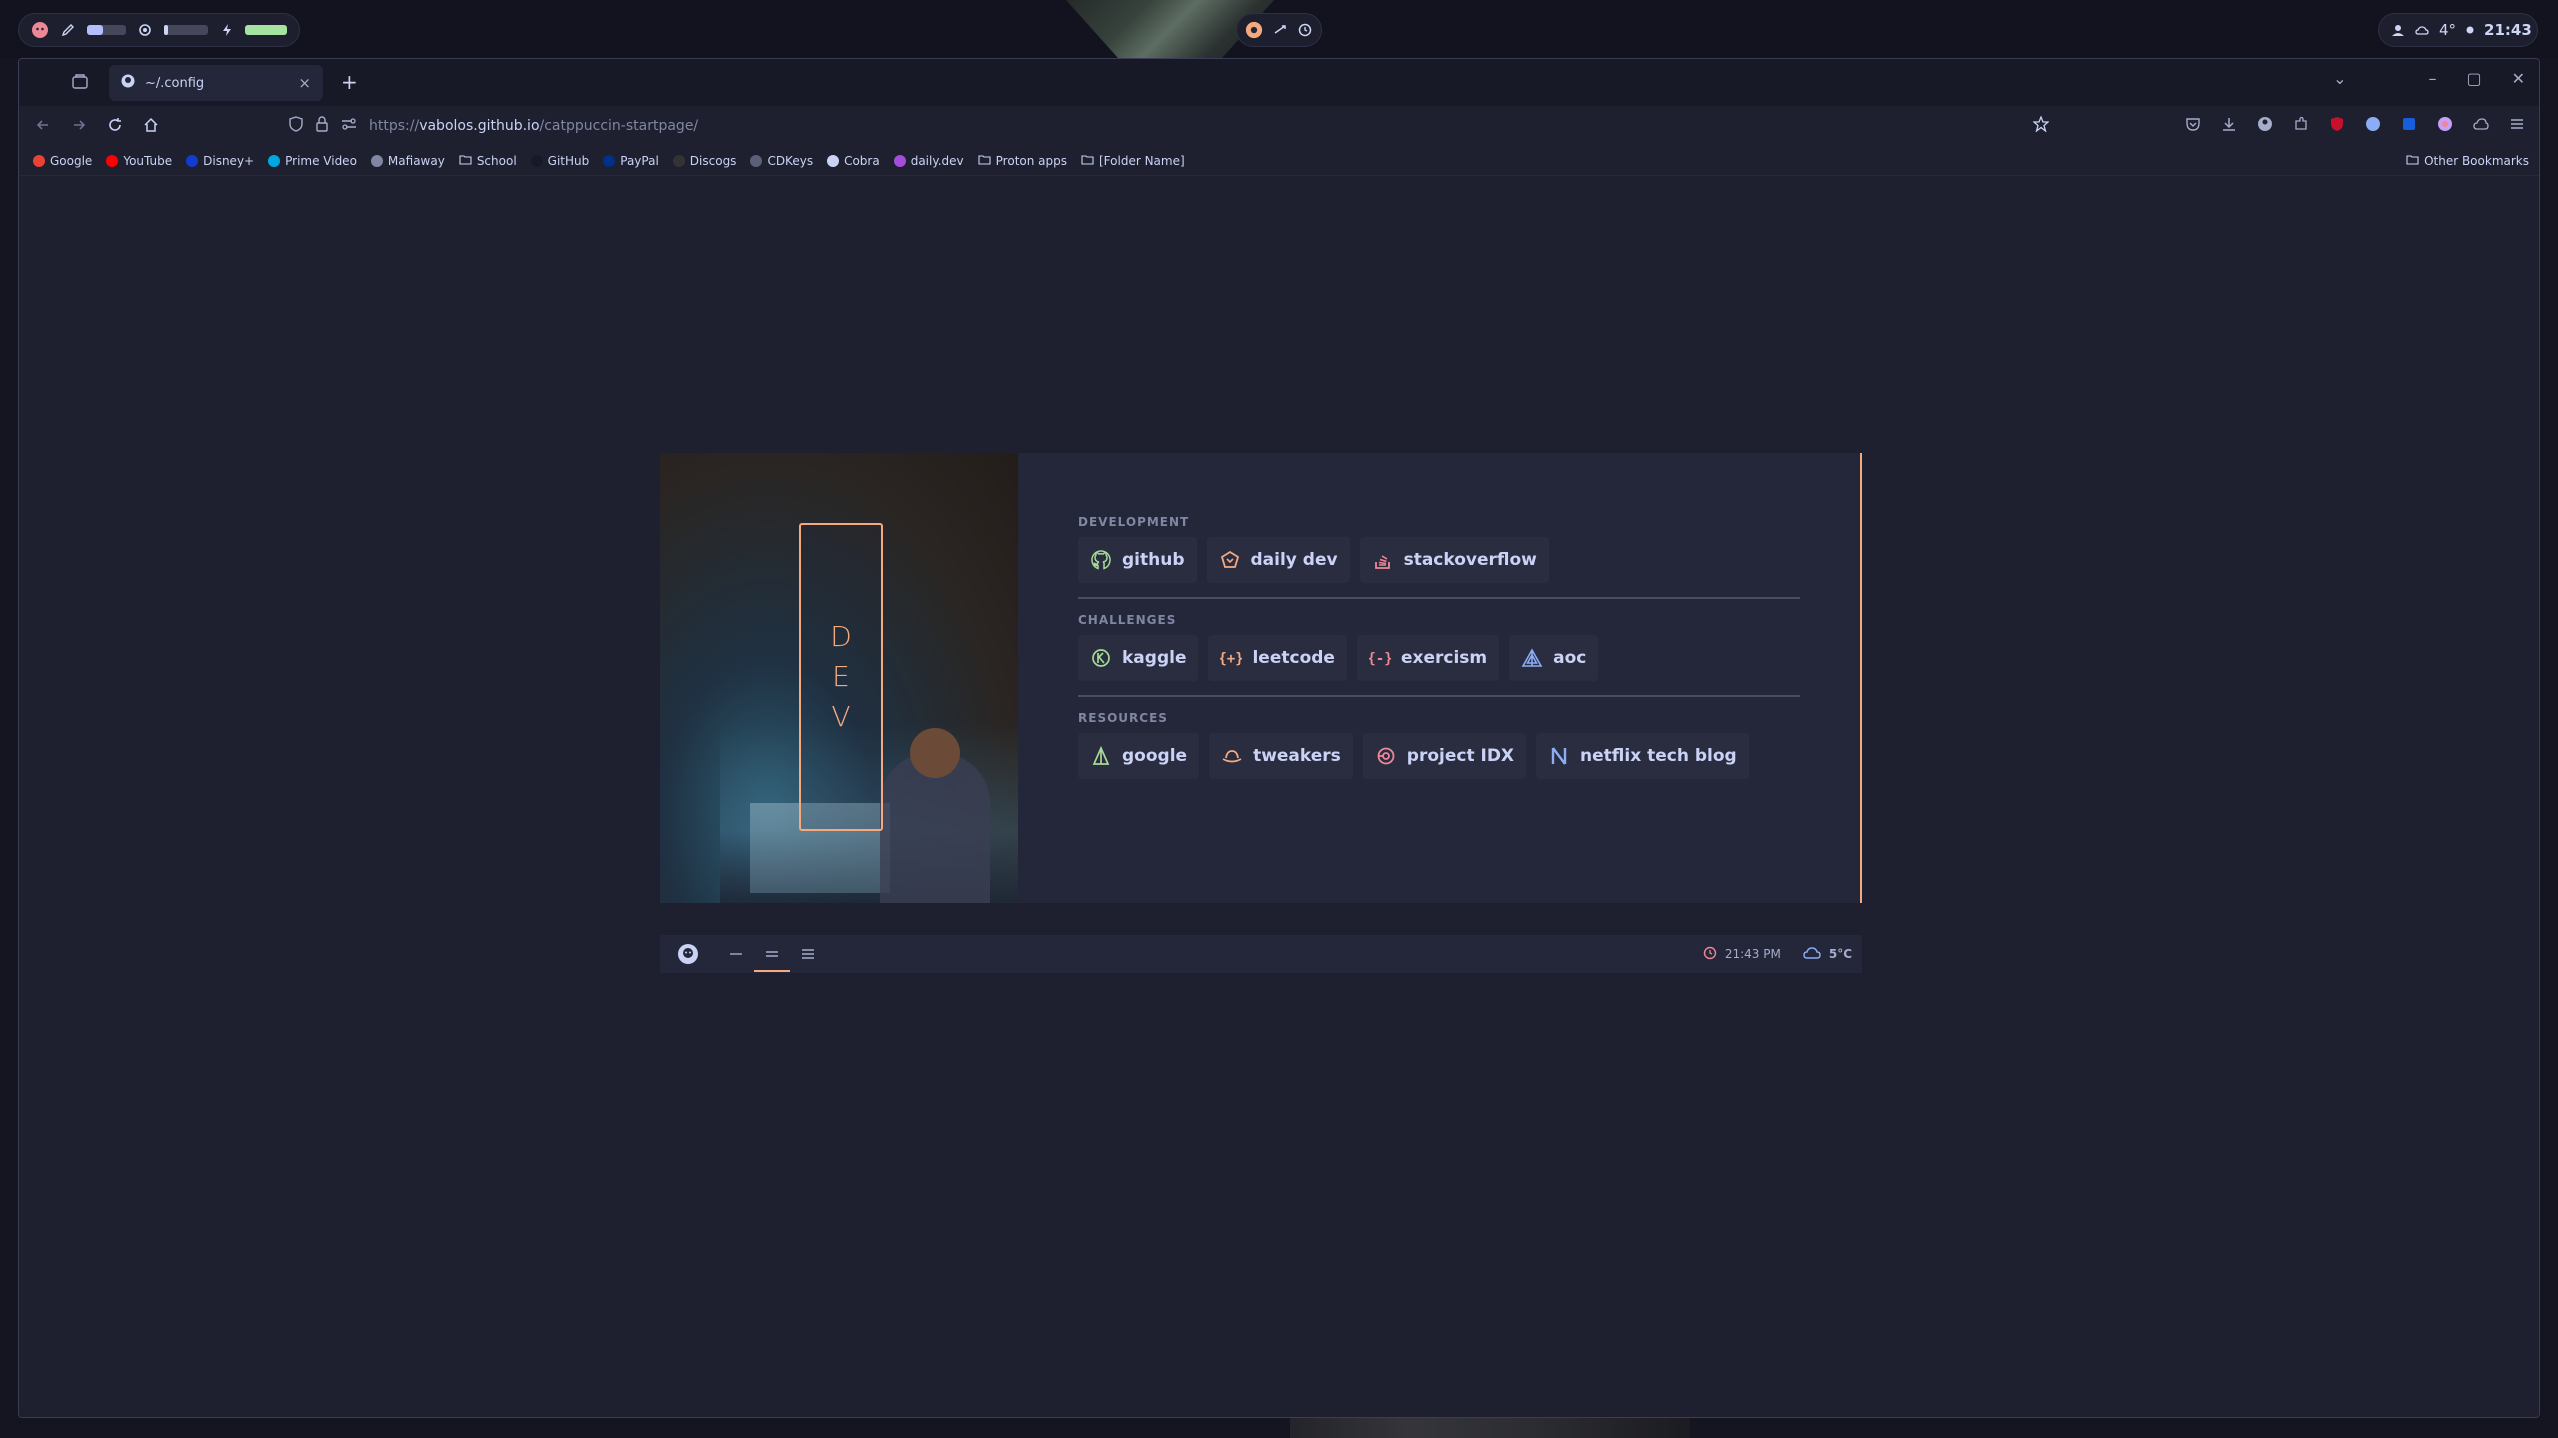 This screenshot has height=1438, width=2558. What do you see at coordinates (1278, 560) in the screenshot?
I see `link-daily-dev: daily dev` at bounding box center [1278, 560].